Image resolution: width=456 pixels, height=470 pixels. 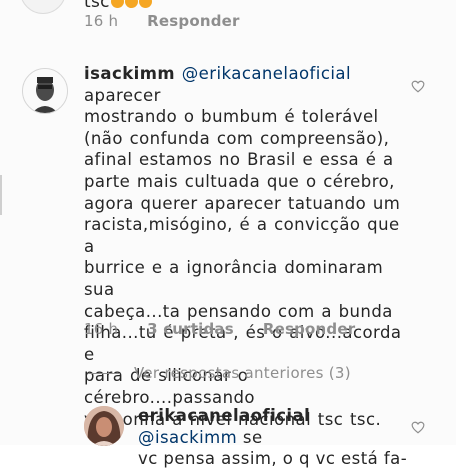 I want to click on comment-meta: 16 h Responder, so click(x=174, y=21).